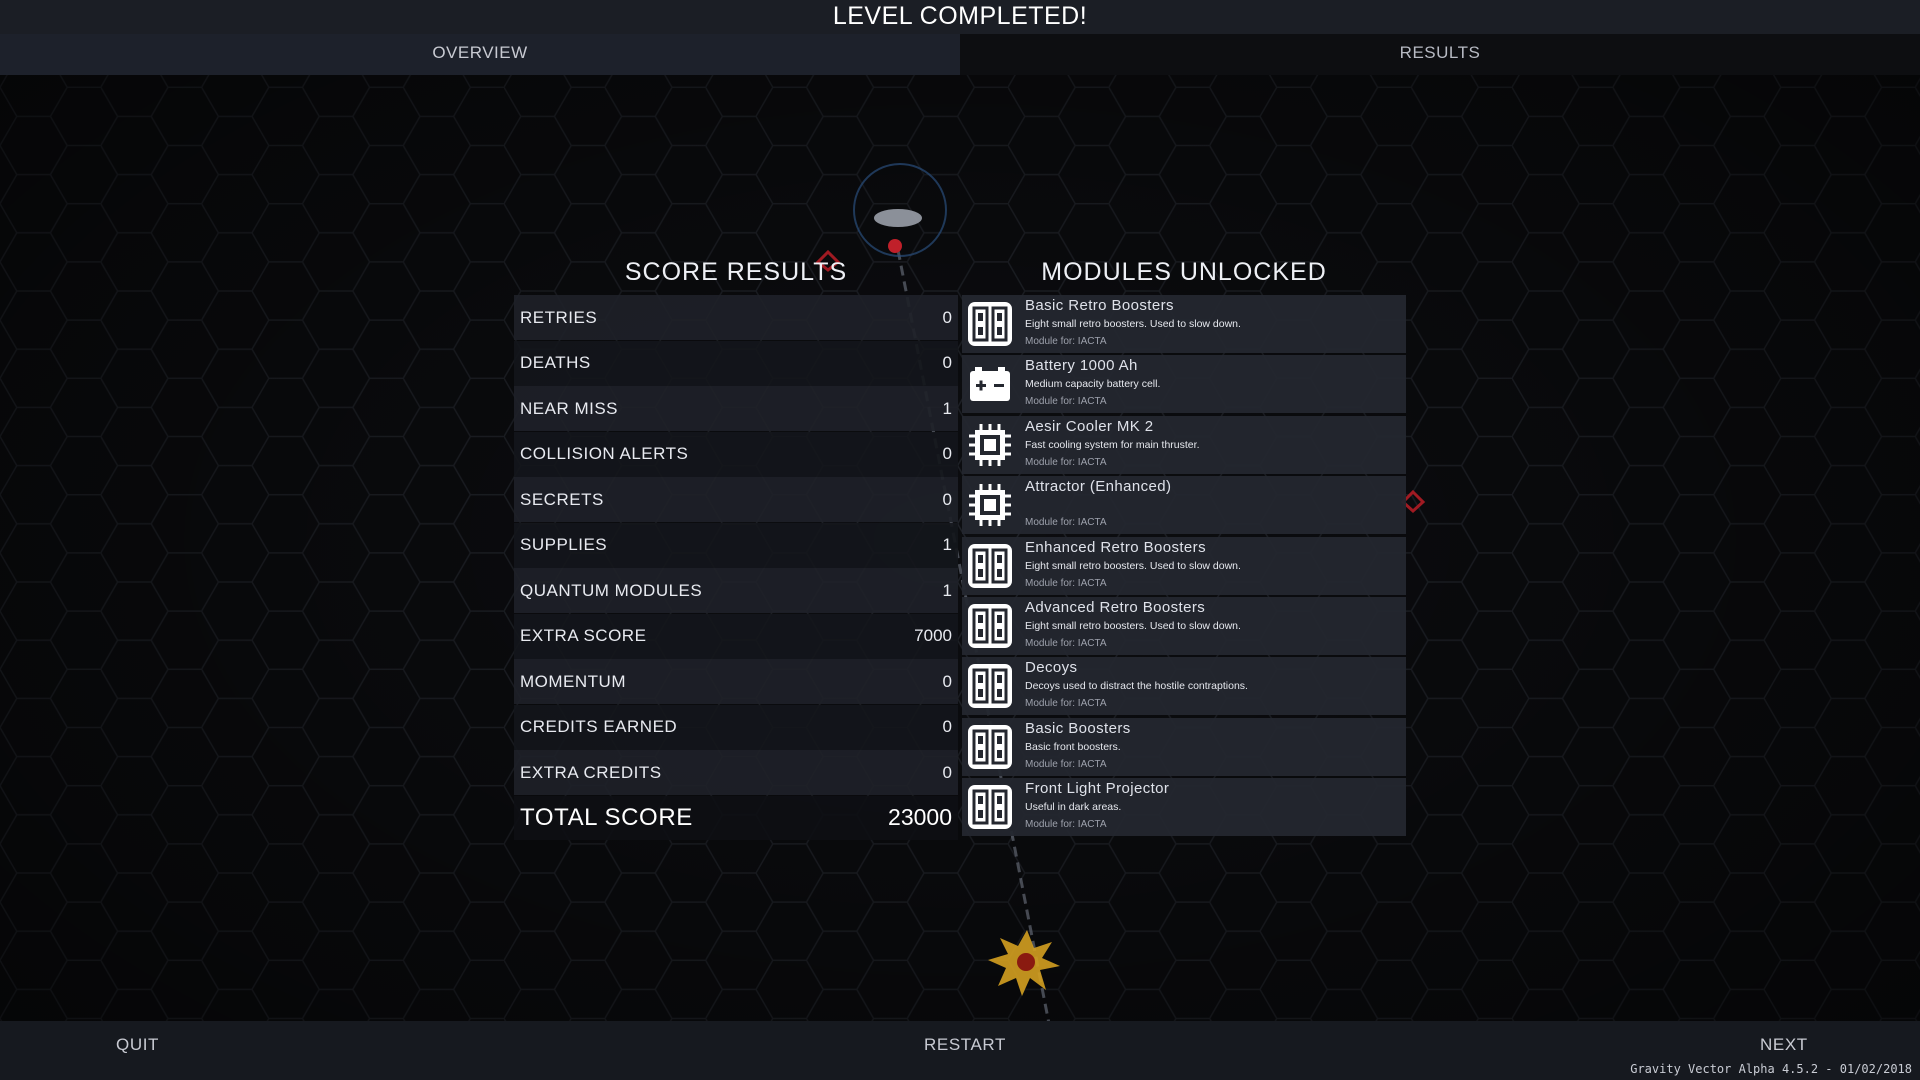 The height and width of the screenshot is (1080, 1920). I want to click on battery-icon, so click(990, 384).